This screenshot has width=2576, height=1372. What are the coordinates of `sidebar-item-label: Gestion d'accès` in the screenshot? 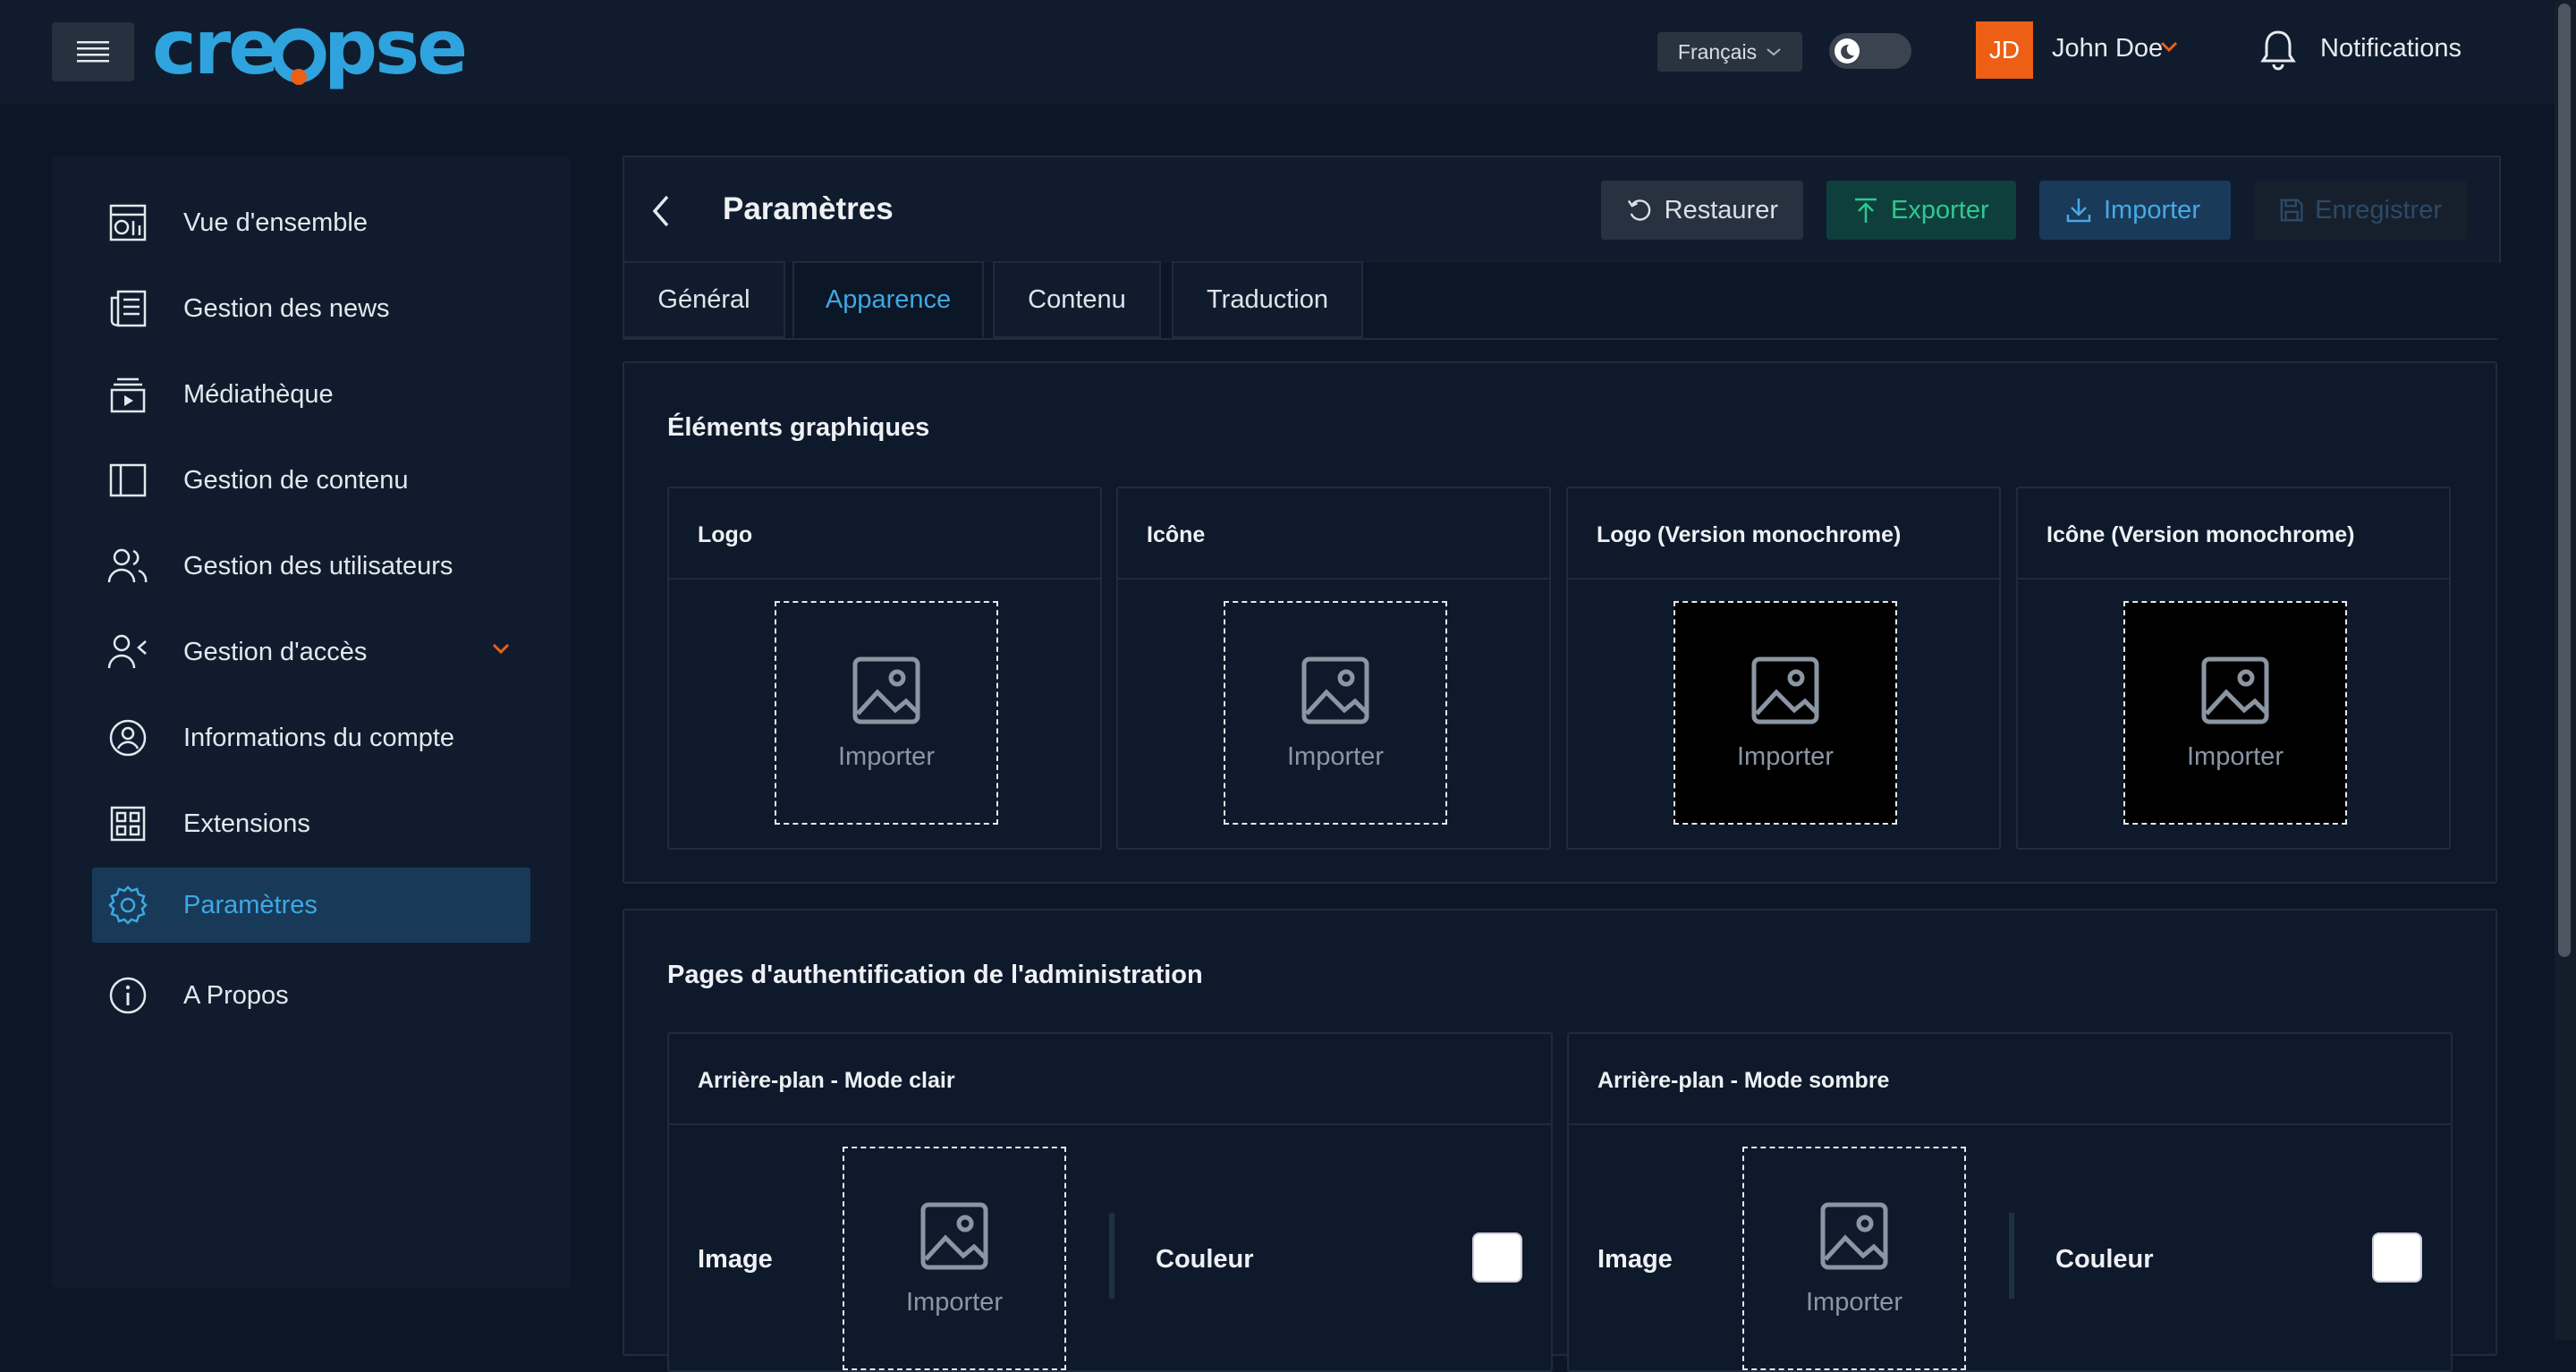 It's located at (275, 651).